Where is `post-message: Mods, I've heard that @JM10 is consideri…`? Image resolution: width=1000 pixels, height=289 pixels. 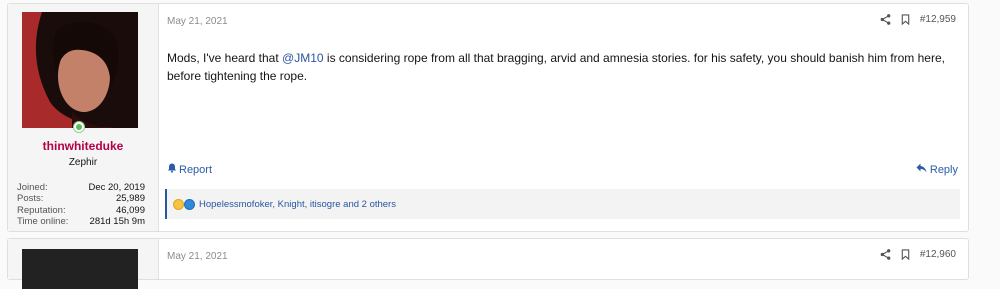
post-message: Mods, I've heard that @JM10 is consideri… is located at coordinates (557, 67).